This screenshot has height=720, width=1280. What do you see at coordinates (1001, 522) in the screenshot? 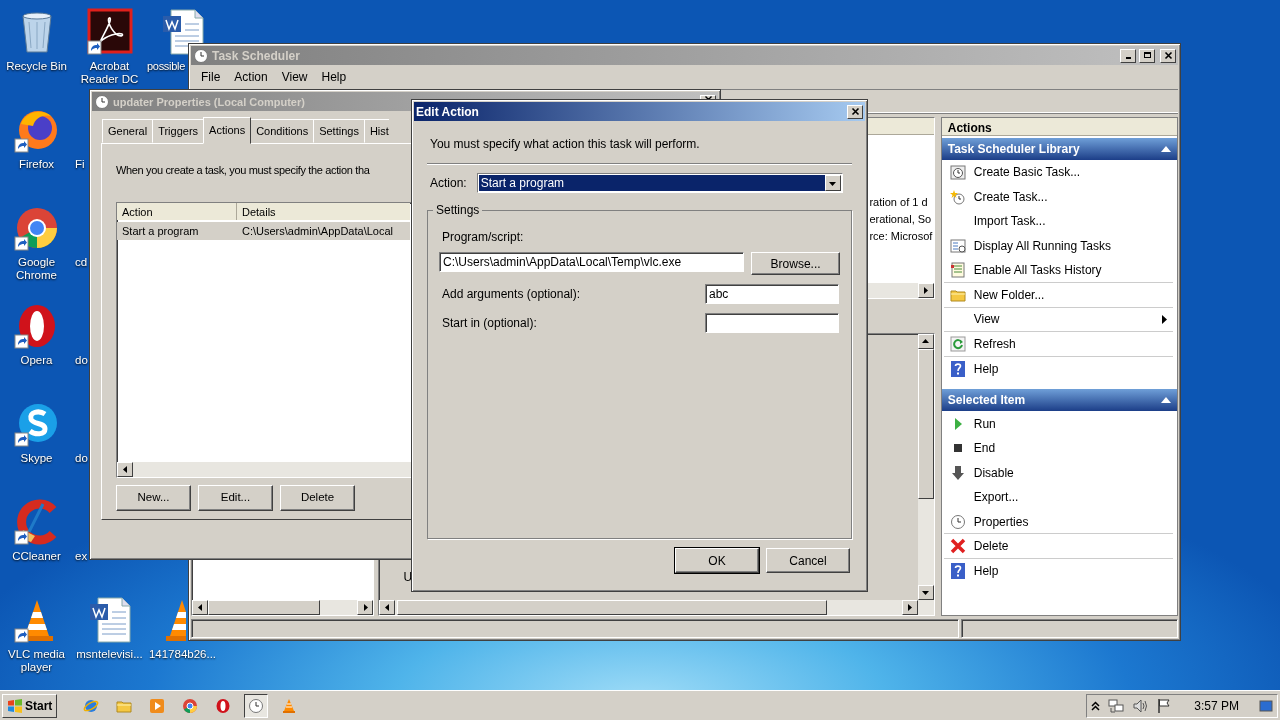
I see `action-label: Properties` at bounding box center [1001, 522].